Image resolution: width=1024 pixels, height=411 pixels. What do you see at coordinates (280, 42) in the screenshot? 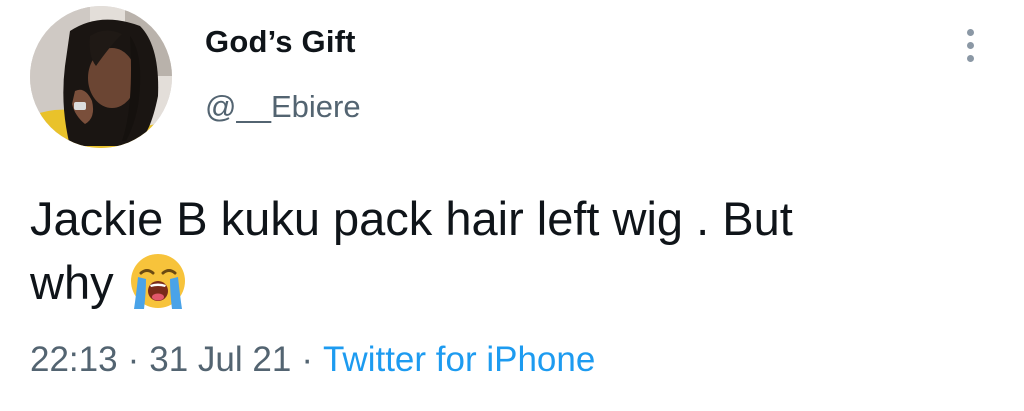
I see `display-name: God’s Gift` at bounding box center [280, 42].